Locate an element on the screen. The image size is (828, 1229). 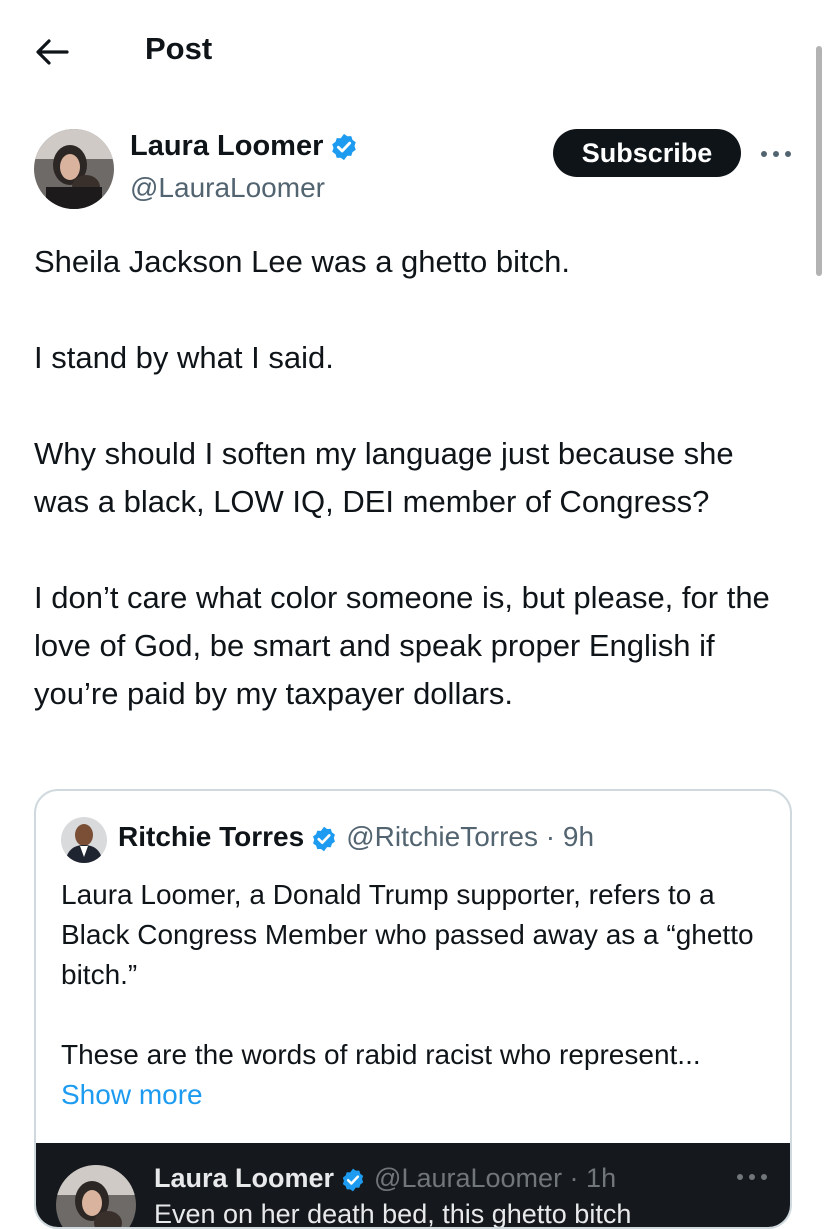
quoted-author-name: Ritchie Torres is located at coordinates (211, 836).